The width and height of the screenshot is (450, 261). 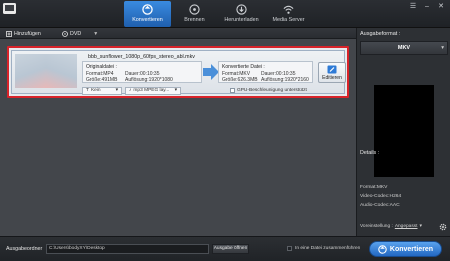 What do you see at coordinates (443, 227) in the screenshot?
I see `gear-icon` at bounding box center [443, 227].